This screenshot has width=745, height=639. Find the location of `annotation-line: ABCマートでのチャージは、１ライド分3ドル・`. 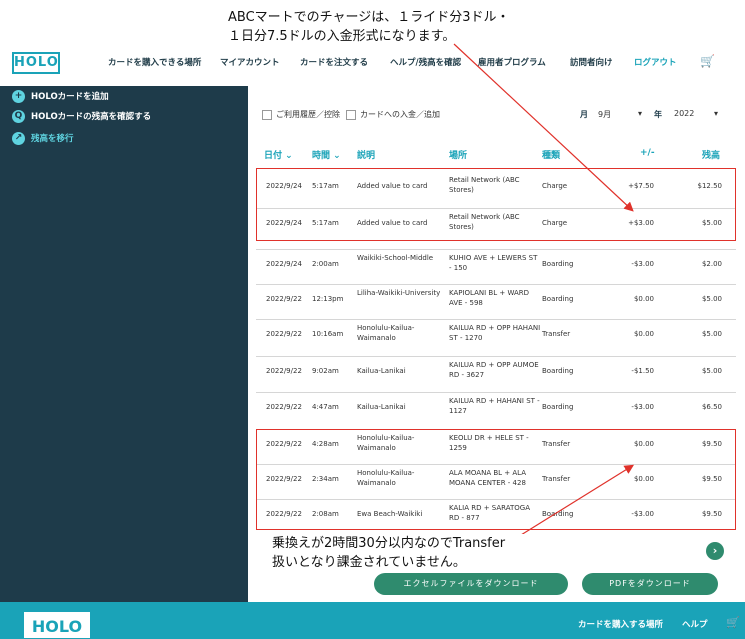

annotation-line: ABCマートでのチャージは、１ライド分3ドル・ is located at coordinates (369, 17).